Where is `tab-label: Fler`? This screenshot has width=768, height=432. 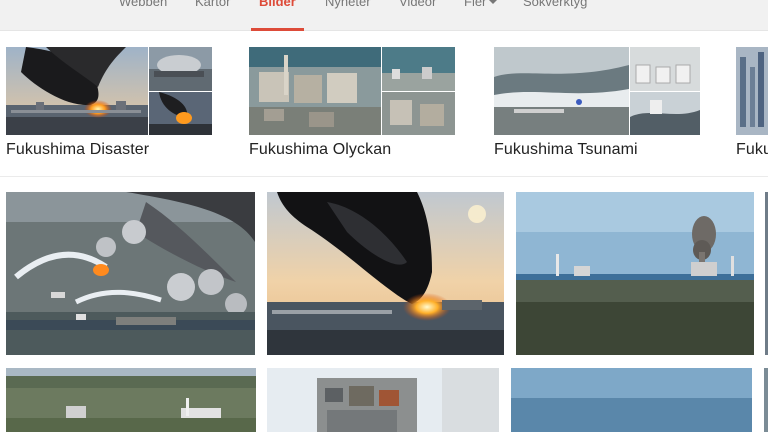
tab-label: Fler is located at coordinates (475, 4).